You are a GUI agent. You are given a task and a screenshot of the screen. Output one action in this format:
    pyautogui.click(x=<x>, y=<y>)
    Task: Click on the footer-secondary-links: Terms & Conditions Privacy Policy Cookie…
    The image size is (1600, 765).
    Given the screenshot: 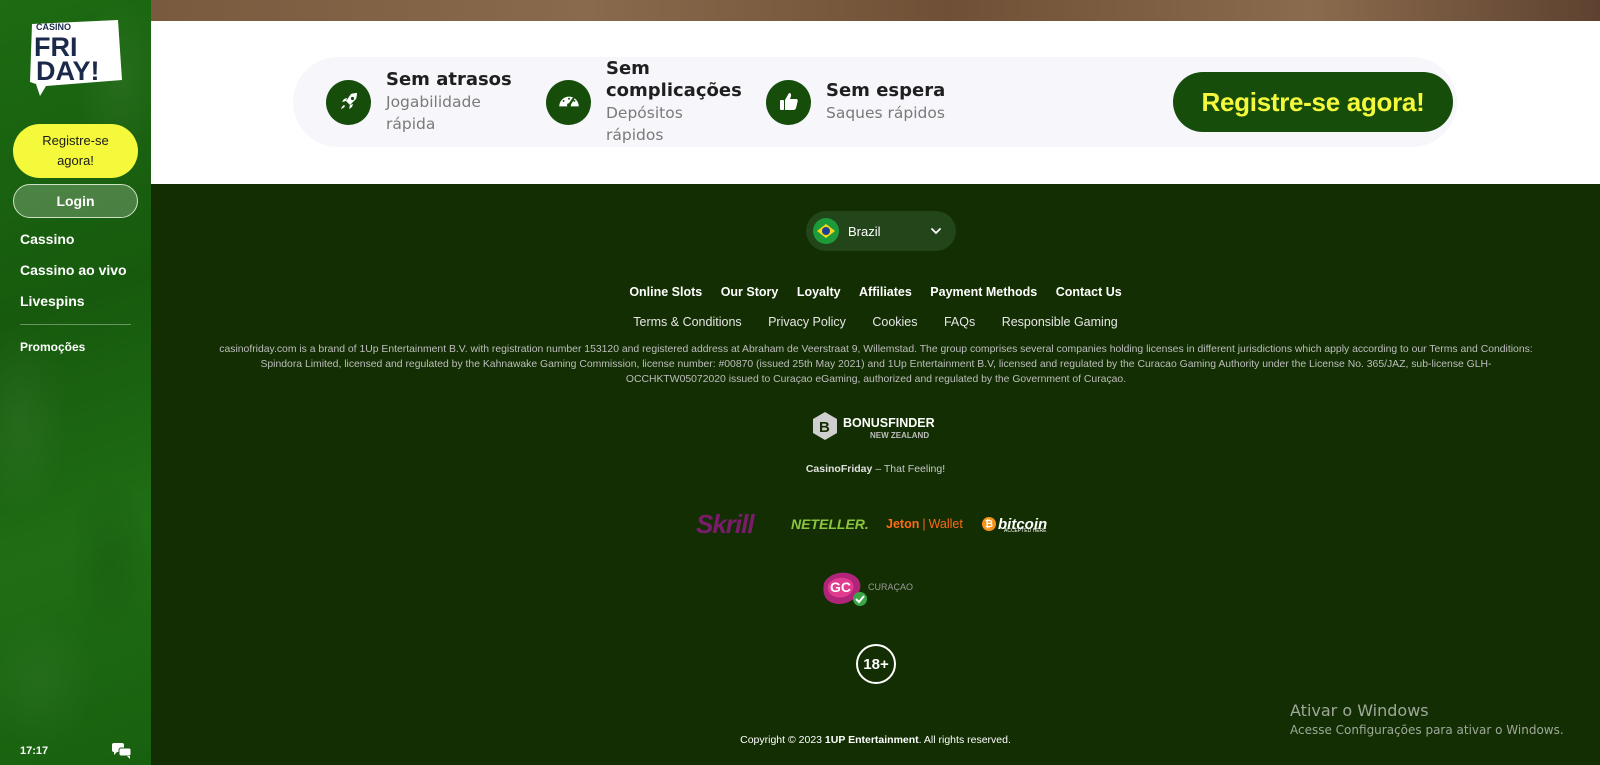 What is the action you would take?
    pyautogui.click(x=875, y=322)
    